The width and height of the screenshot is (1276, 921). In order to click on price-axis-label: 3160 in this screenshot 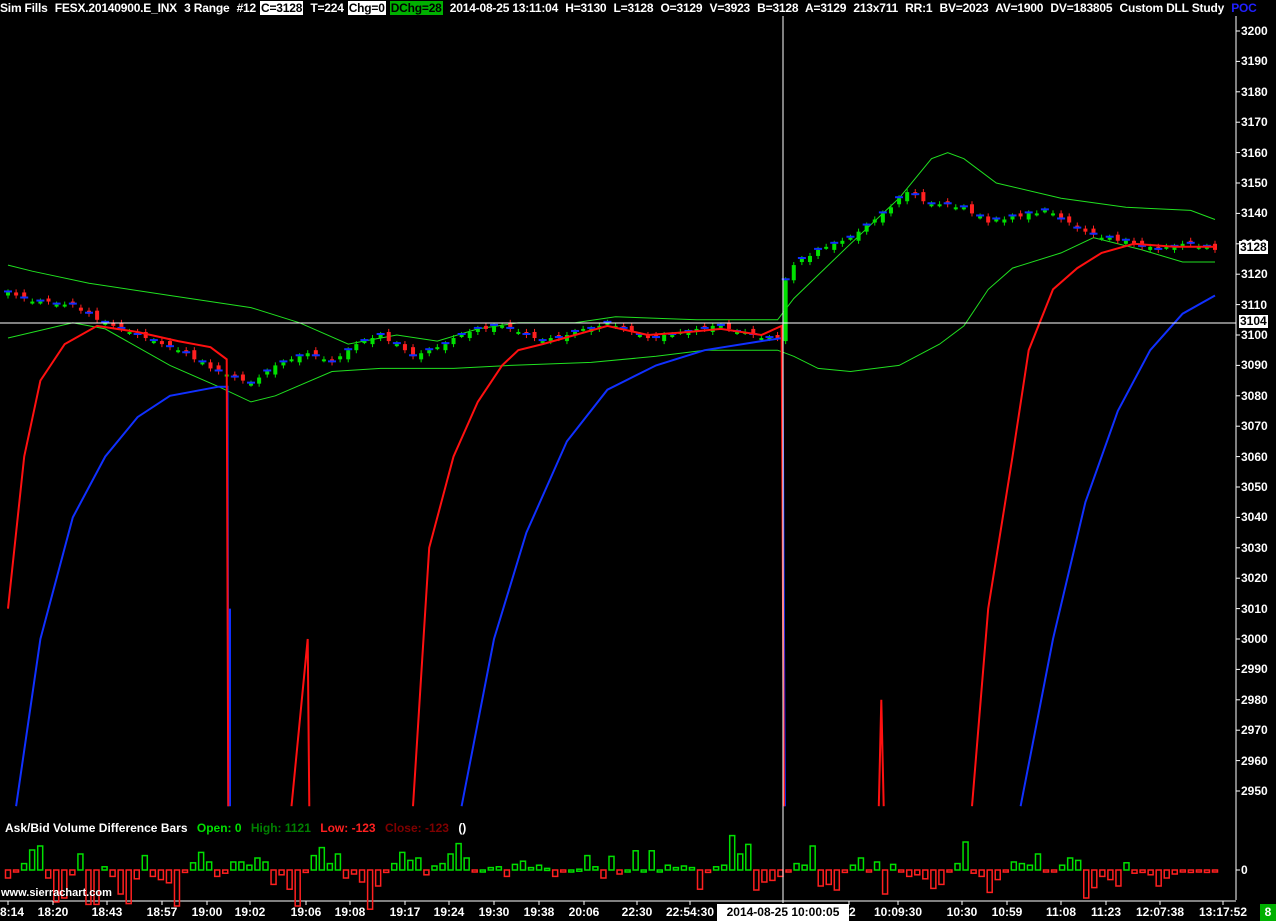, I will do `click(1254, 152)`.